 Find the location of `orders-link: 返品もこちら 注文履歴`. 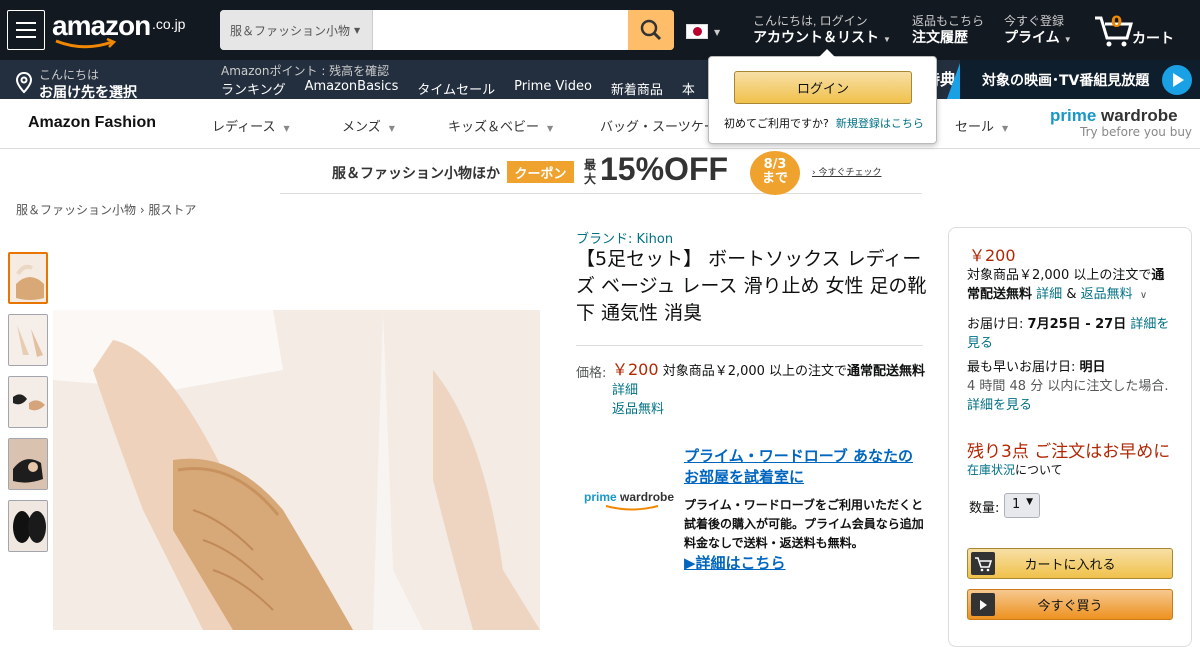

orders-link: 返品もこちら 注文履歴 is located at coordinates (948, 30).